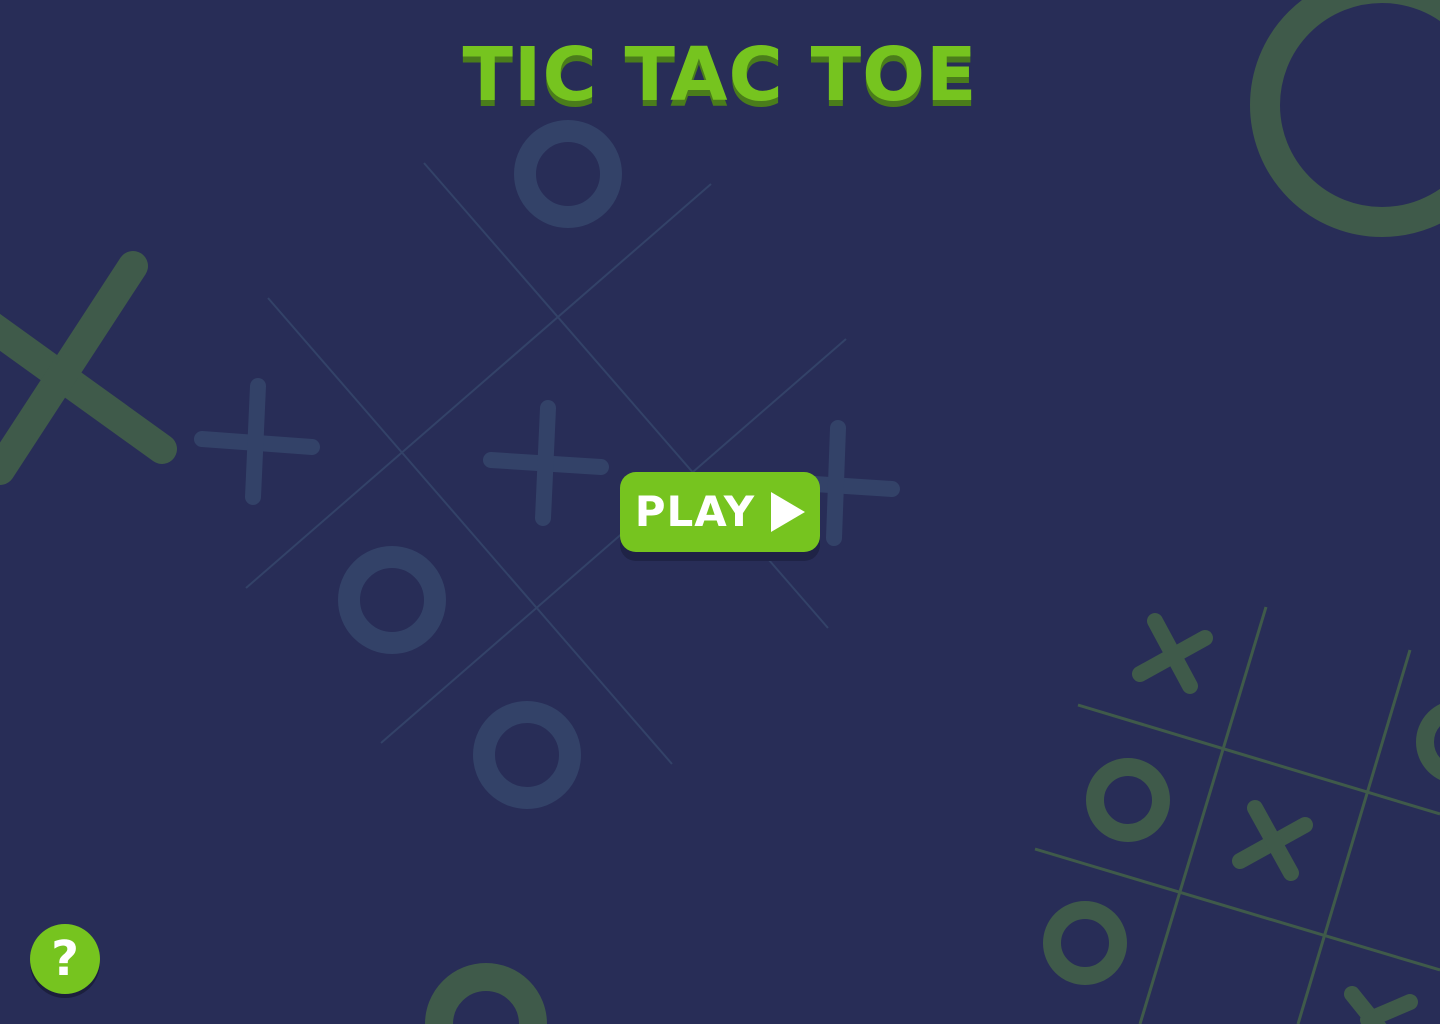 This screenshot has height=1024, width=1440. Describe the element at coordinates (720, 75) in the screenshot. I see `game-title: TIC TAC TOE` at that location.